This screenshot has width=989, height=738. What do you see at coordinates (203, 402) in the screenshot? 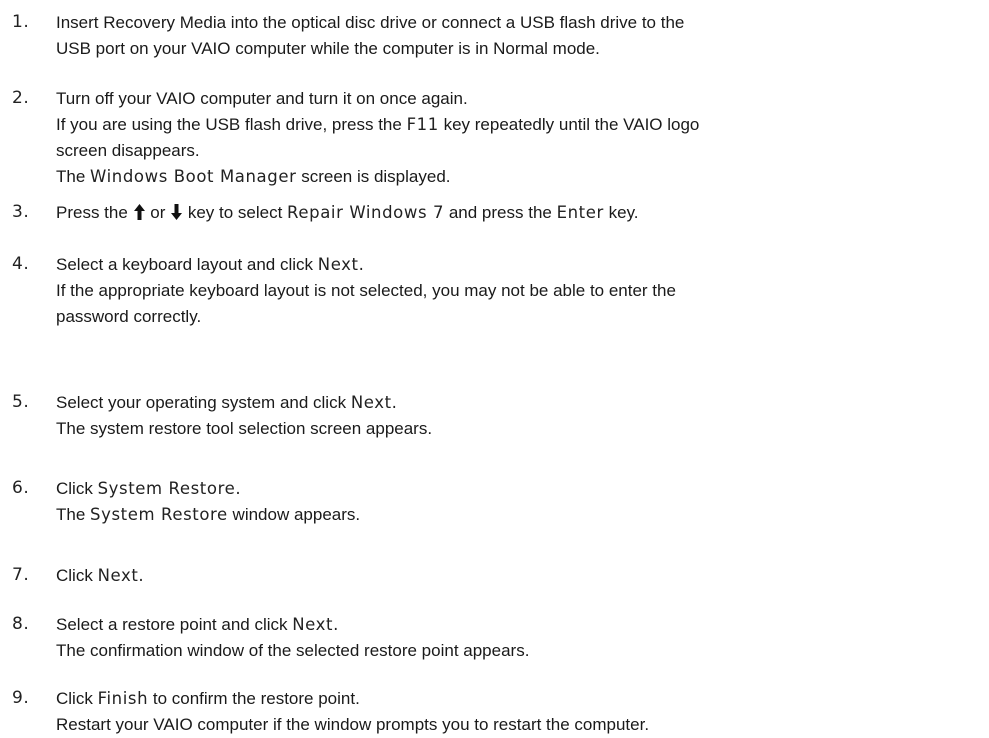
I see `step-text-segment: Select your operating system and click` at bounding box center [203, 402].